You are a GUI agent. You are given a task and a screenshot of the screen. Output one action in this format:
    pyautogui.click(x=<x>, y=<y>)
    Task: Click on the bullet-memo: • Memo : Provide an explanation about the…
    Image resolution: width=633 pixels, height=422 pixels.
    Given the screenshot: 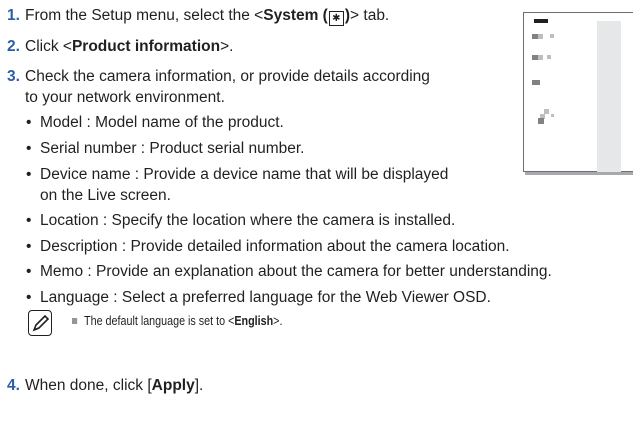 What is the action you would take?
    pyautogui.click(x=289, y=271)
    